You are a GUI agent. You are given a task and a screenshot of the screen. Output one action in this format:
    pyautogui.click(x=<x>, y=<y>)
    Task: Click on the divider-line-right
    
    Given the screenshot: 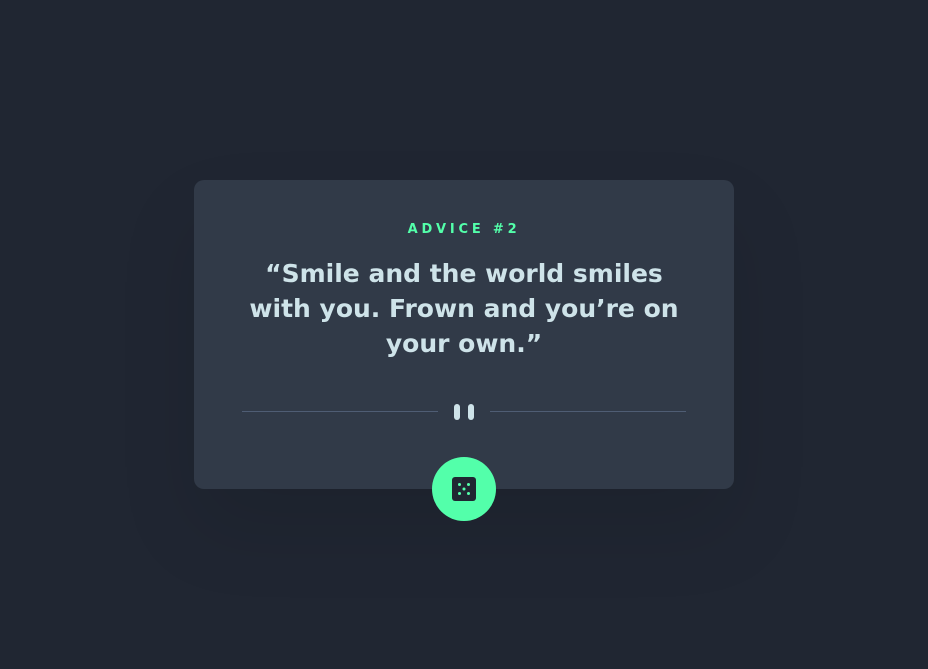 What is the action you would take?
    pyautogui.click(x=588, y=411)
    